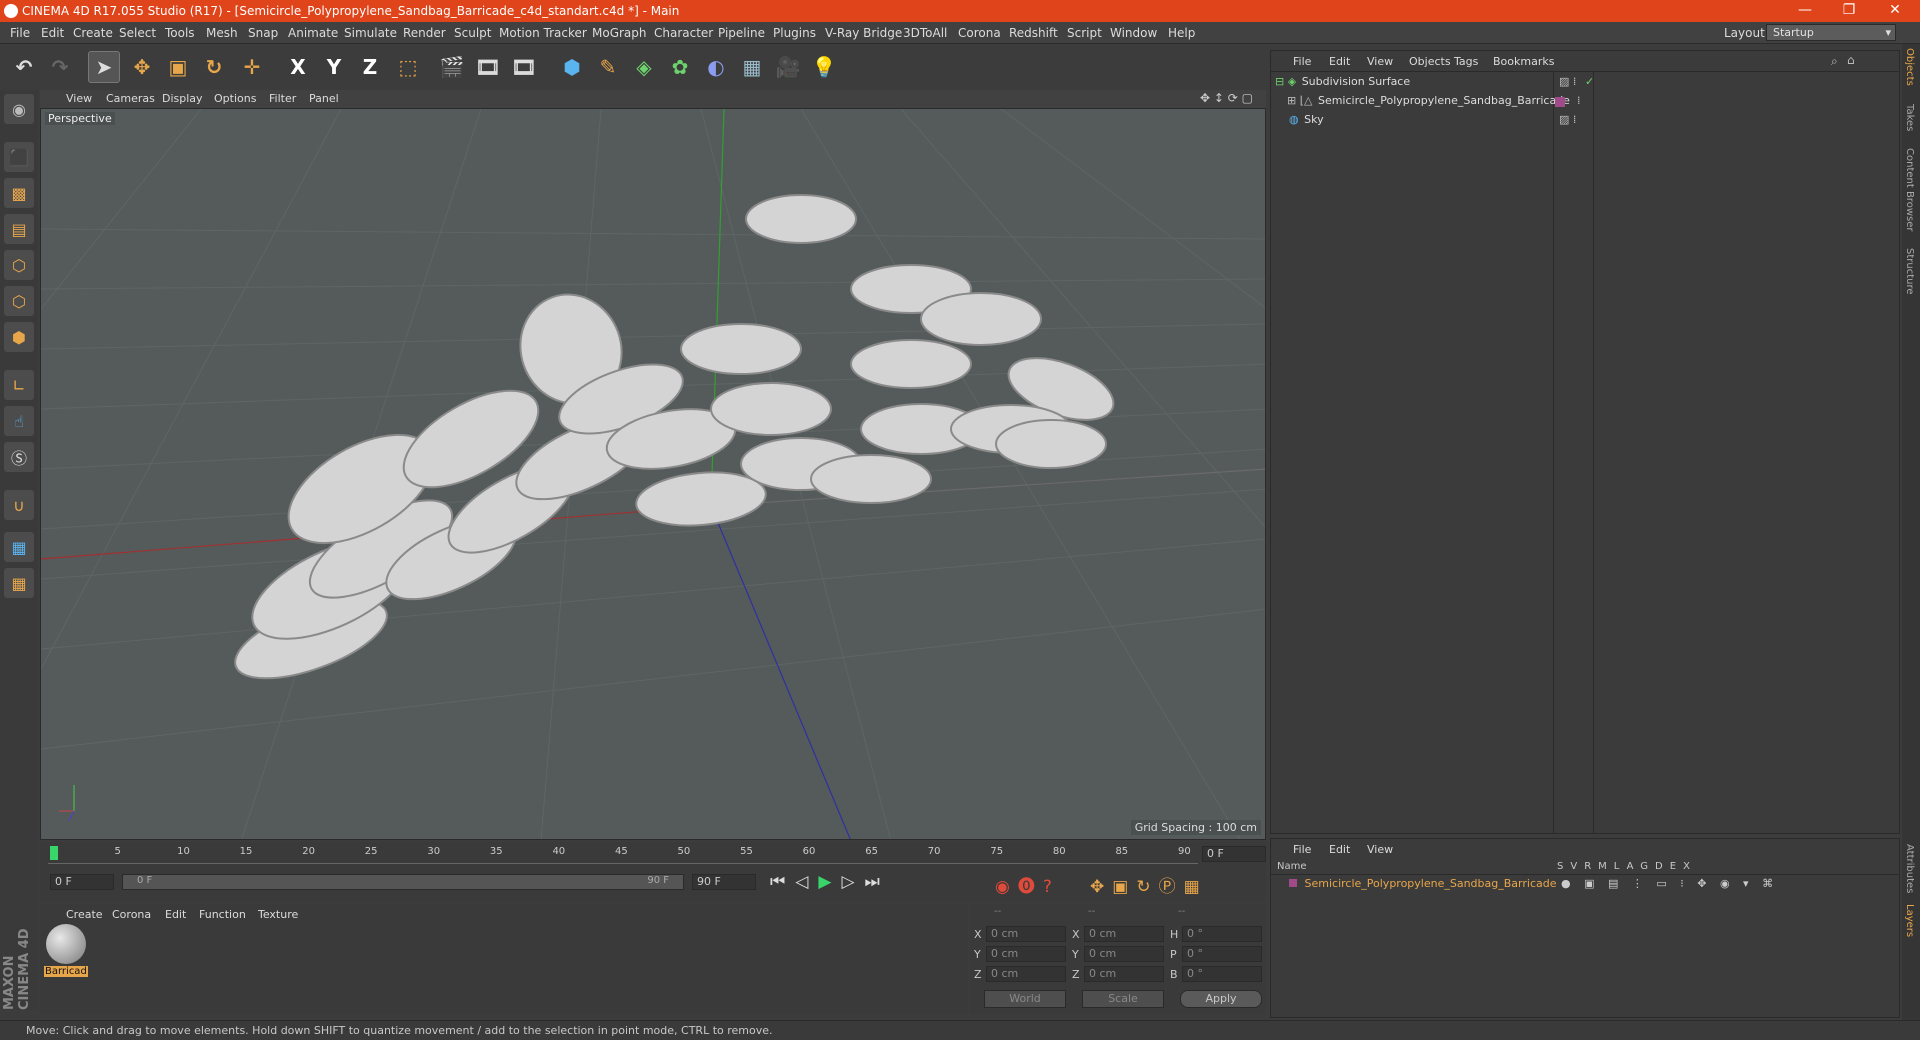 This screenshot has height=1040, width=1920. I want to click on end-frame-field: 90 F, so click(724, 882).